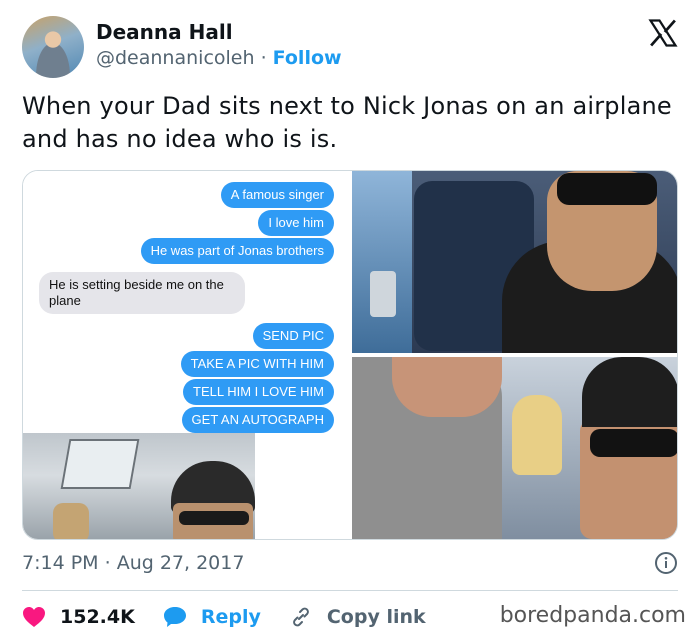 The width and height of the screenshot is (700, 642). Describe the element at coordinates (296, 223) in the screenshot. I see `chat-bubble: I love him` at that location.